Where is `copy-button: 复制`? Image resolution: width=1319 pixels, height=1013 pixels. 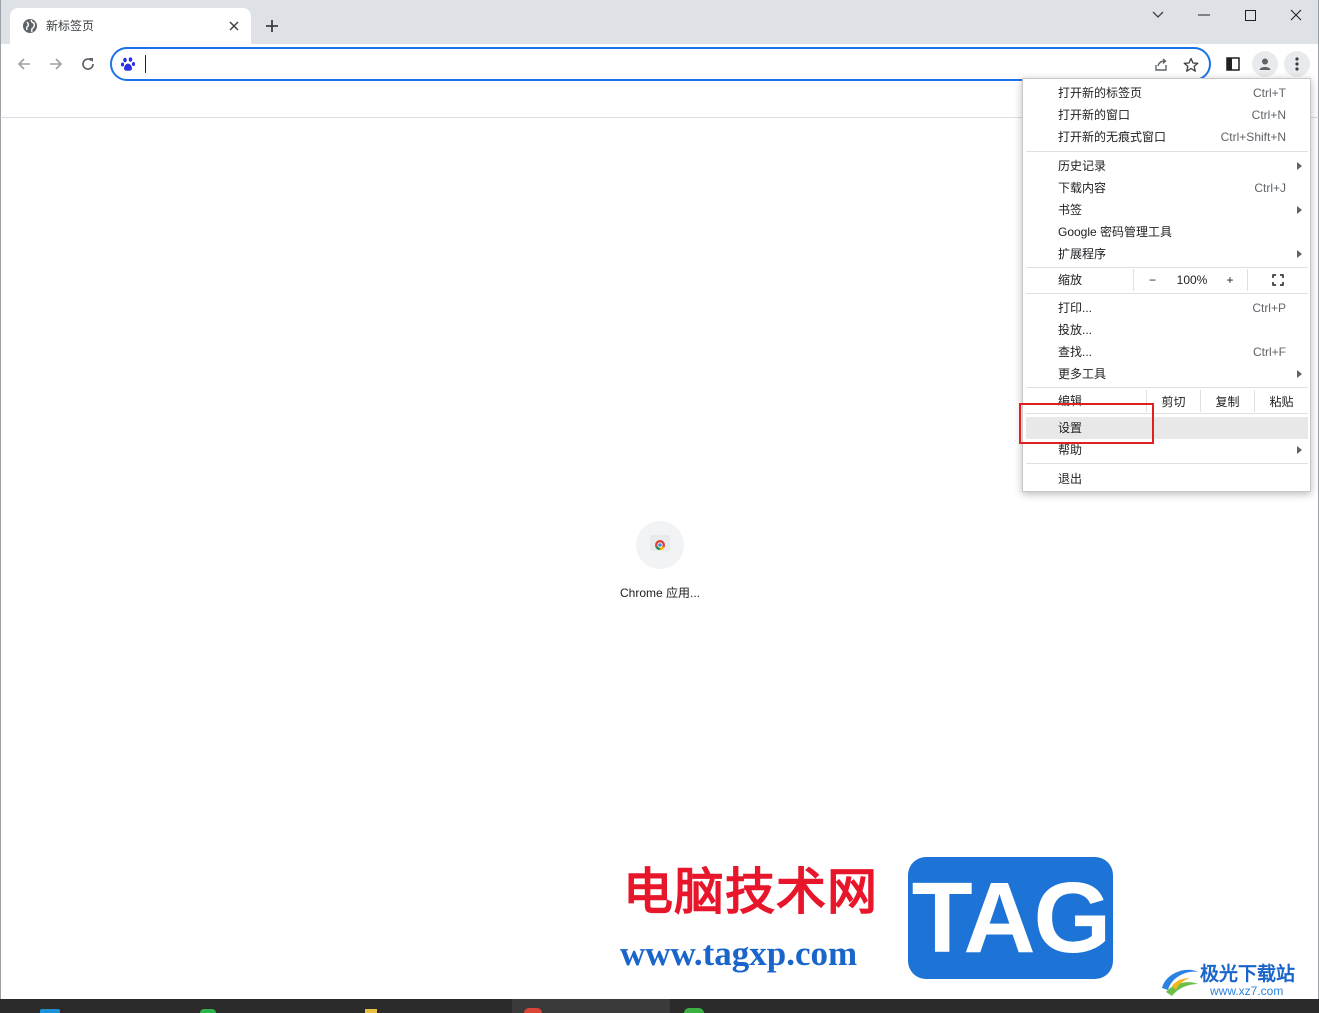
copy-button: 复制 is located at coordinates (1227, 401).